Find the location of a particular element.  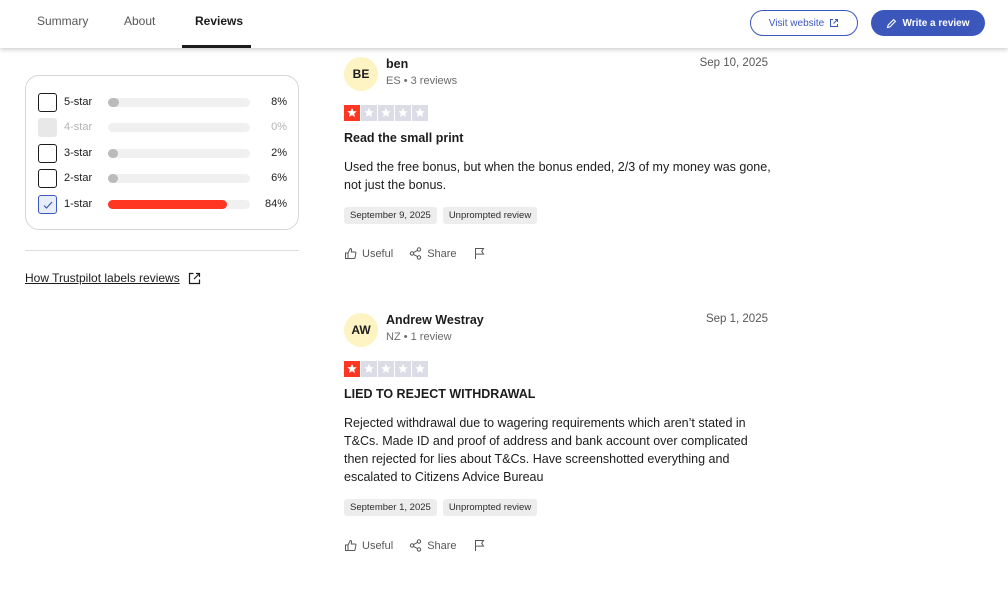

filter-row-3-star: 3-star 2% is located at coordinates (163, 154).